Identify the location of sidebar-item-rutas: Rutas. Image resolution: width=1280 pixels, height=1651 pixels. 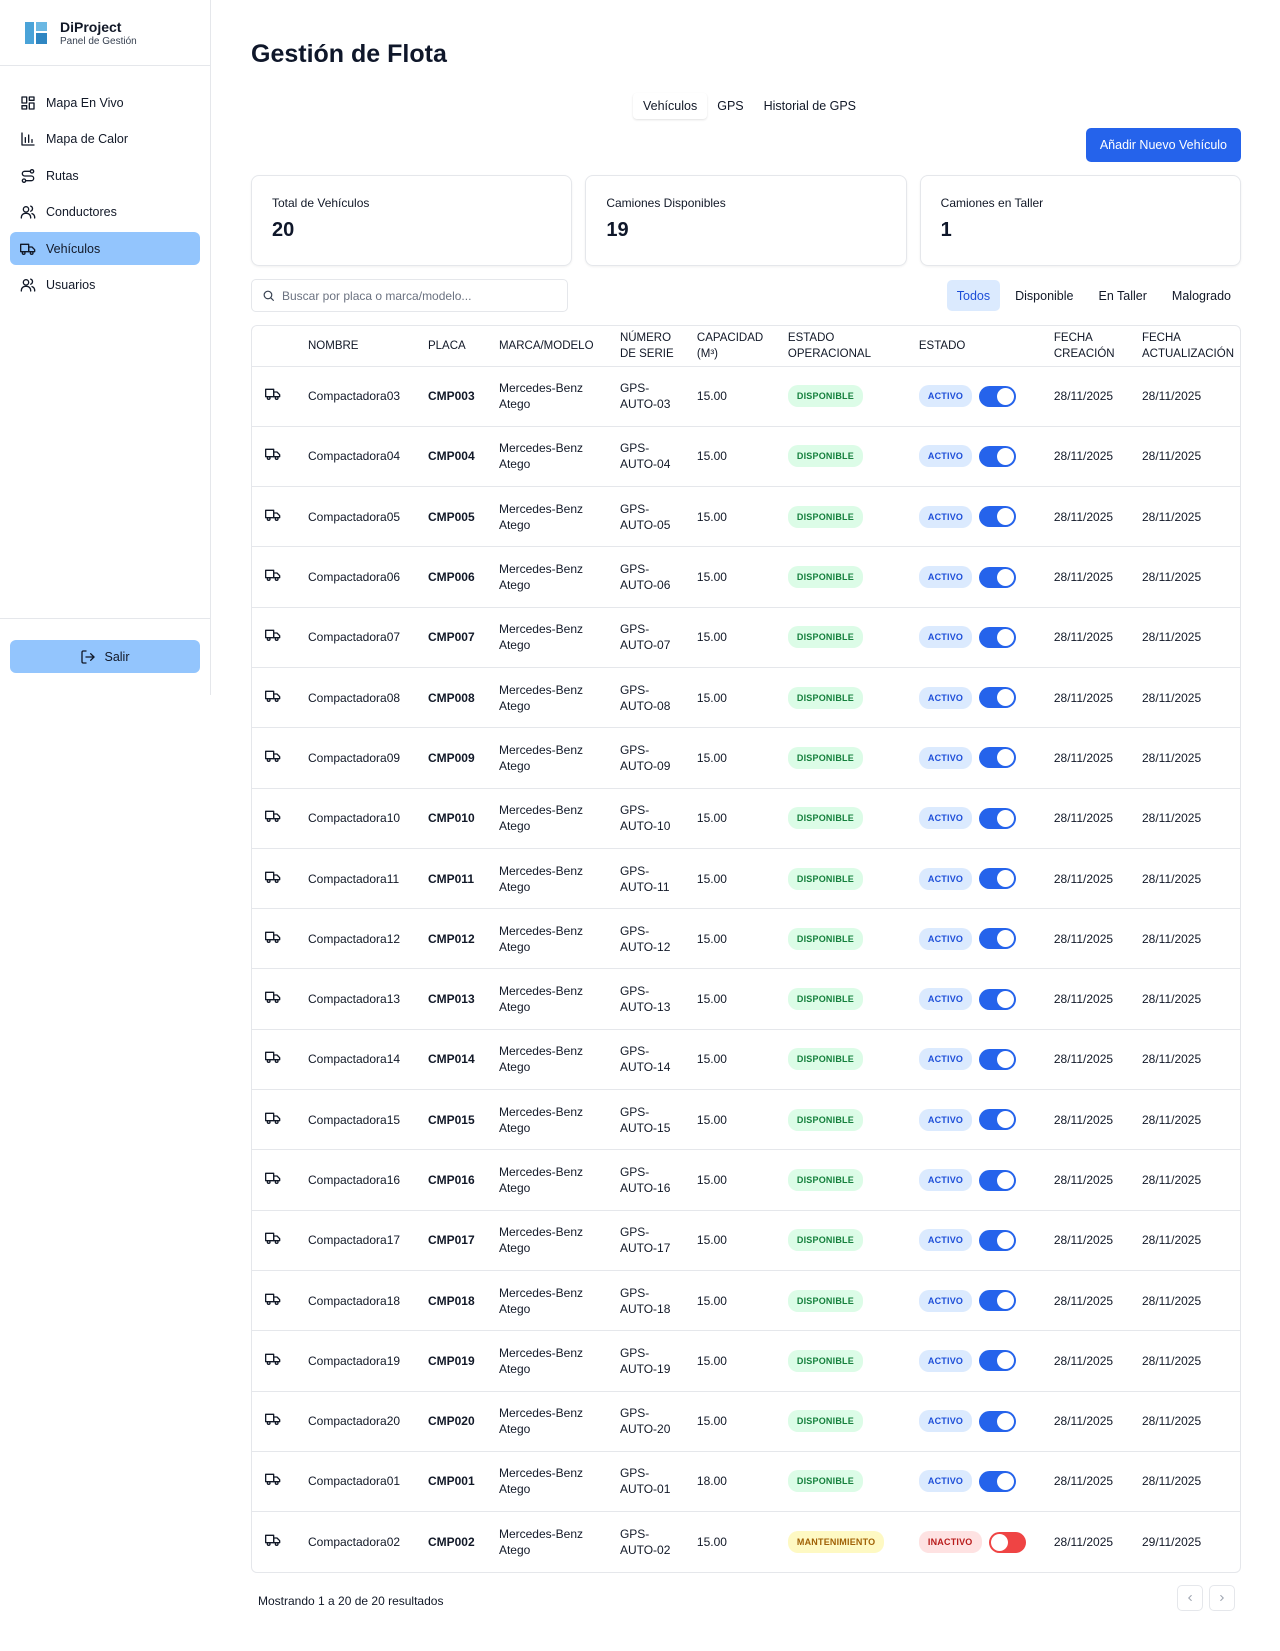
(105, 175).